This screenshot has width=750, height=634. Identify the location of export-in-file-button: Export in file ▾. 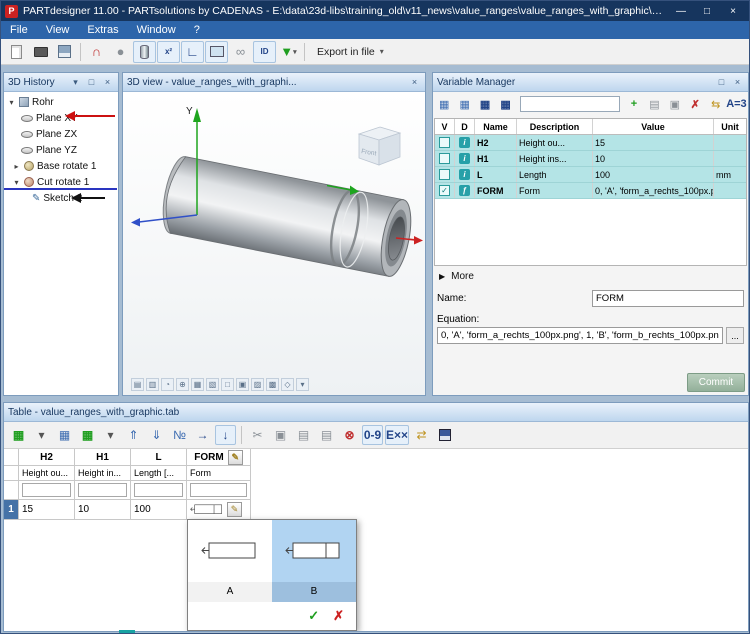
(350, 52).